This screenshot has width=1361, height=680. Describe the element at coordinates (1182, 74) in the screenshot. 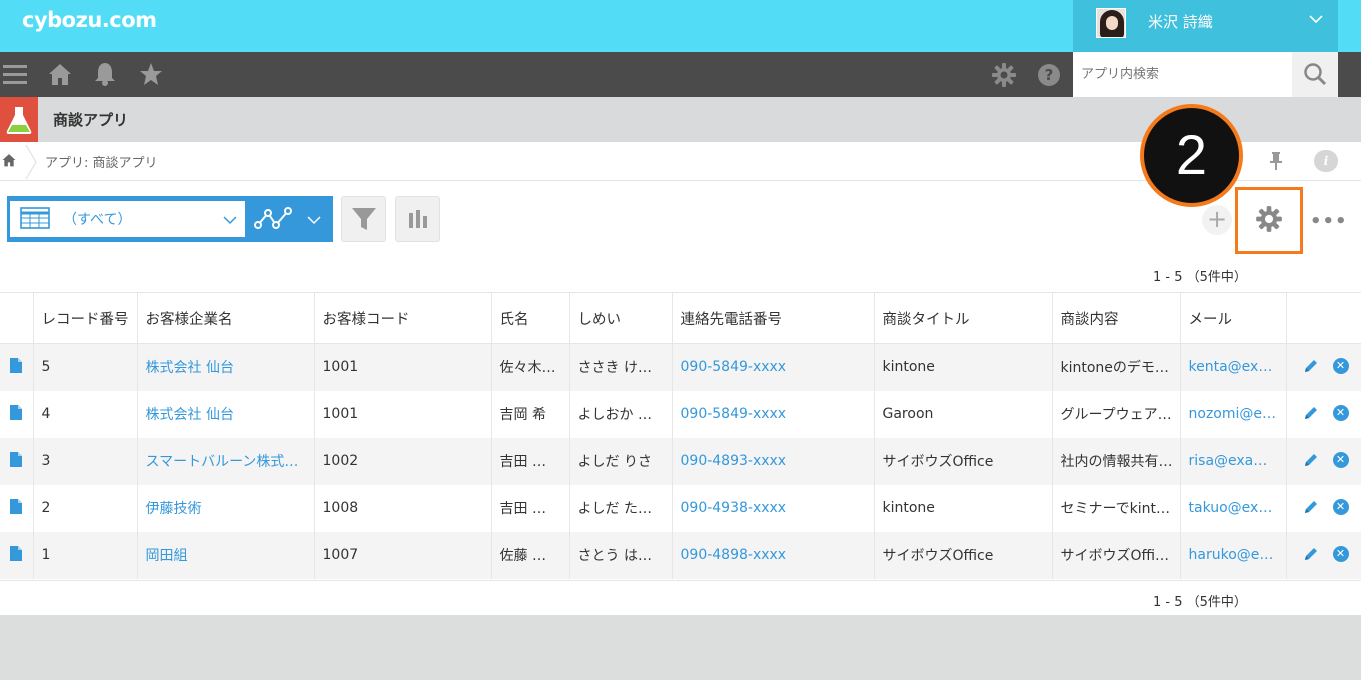

I see `app-search-input` at that location.